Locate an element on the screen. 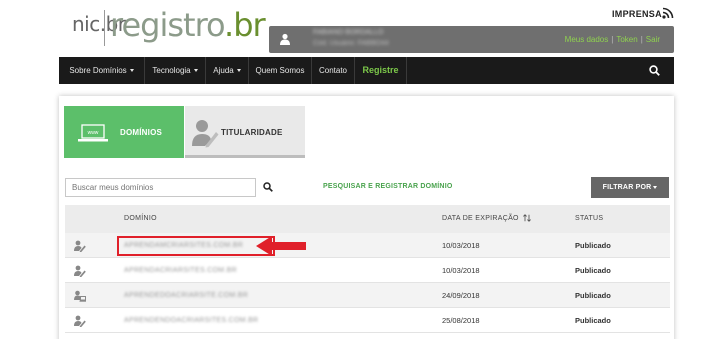  expiration-date: 25/08/2018 is located at coordinates (461, 320).